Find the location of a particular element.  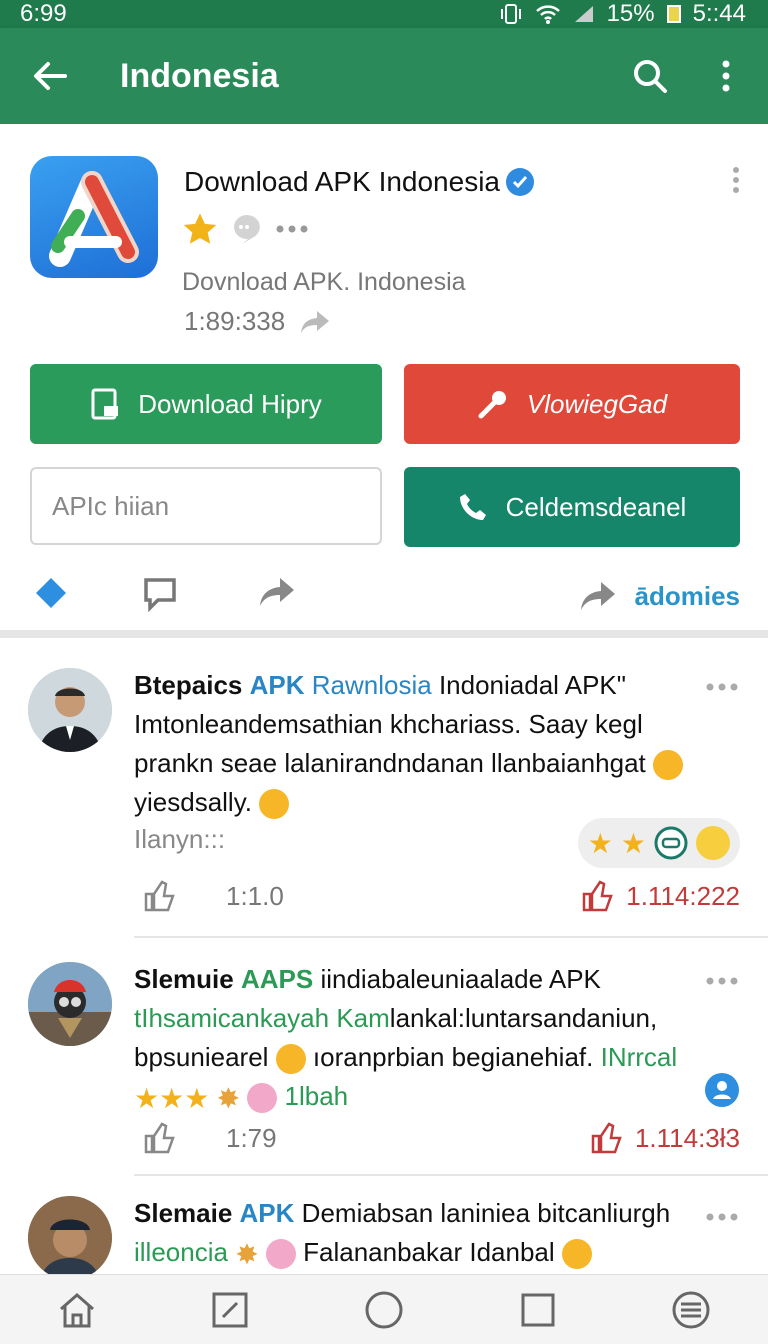

square-recents-icon is located at coordinates (538, 1310).